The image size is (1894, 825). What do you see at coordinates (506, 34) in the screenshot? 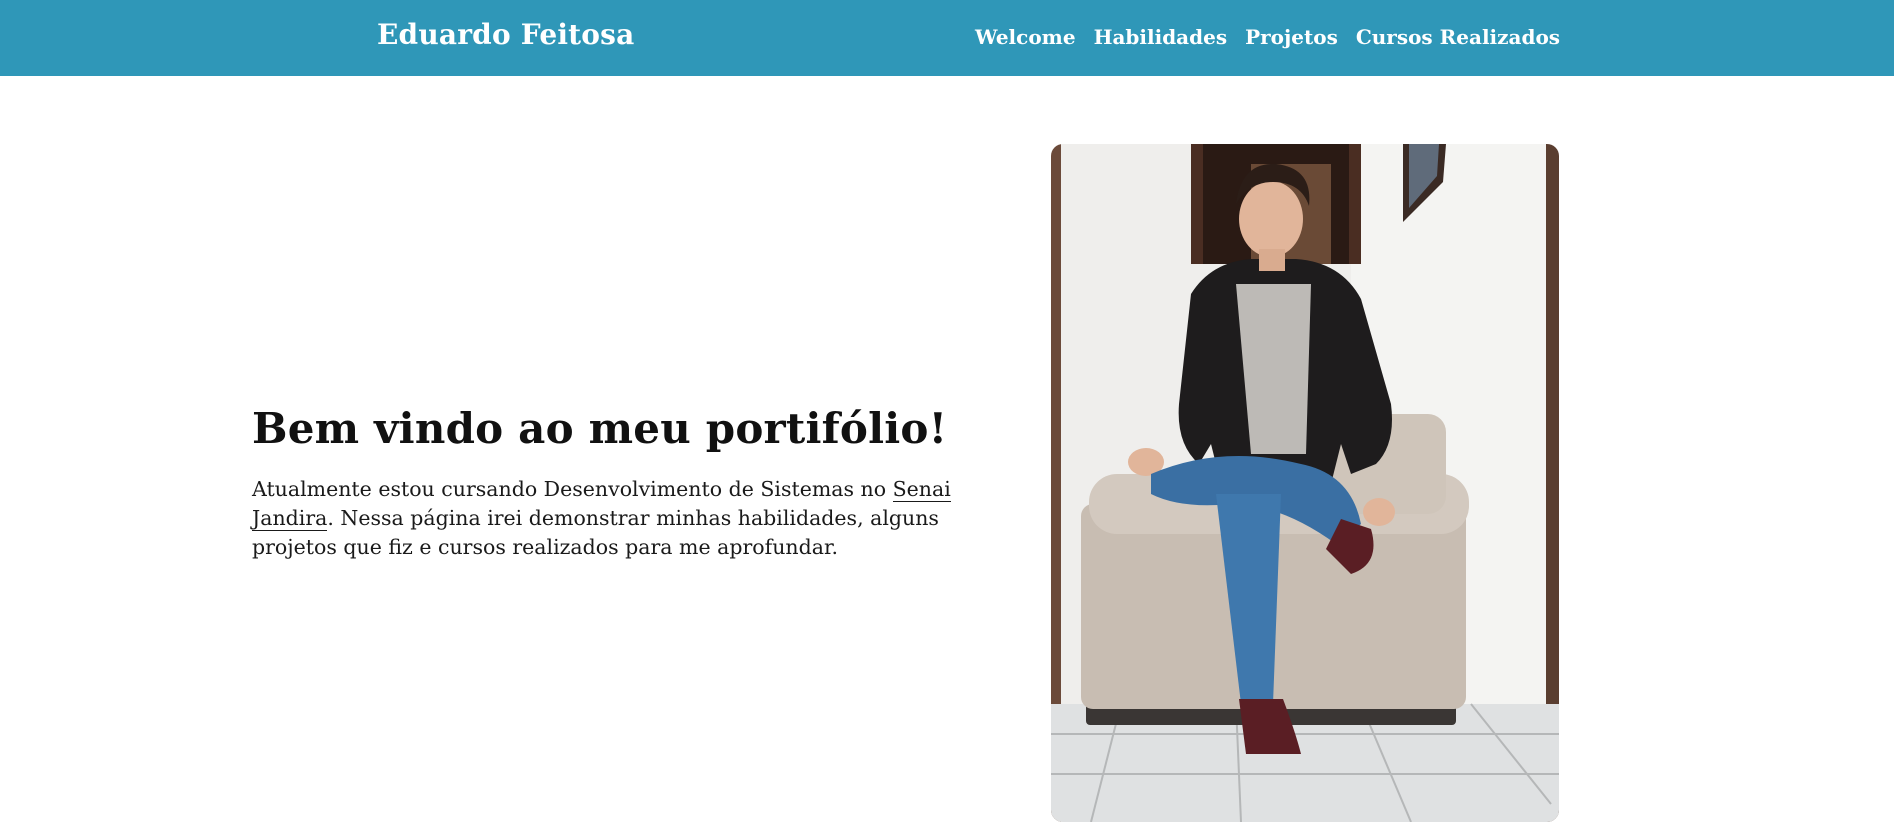
I see `brand-name: Eduardo Feitosa` at bounding box center [506, 34].